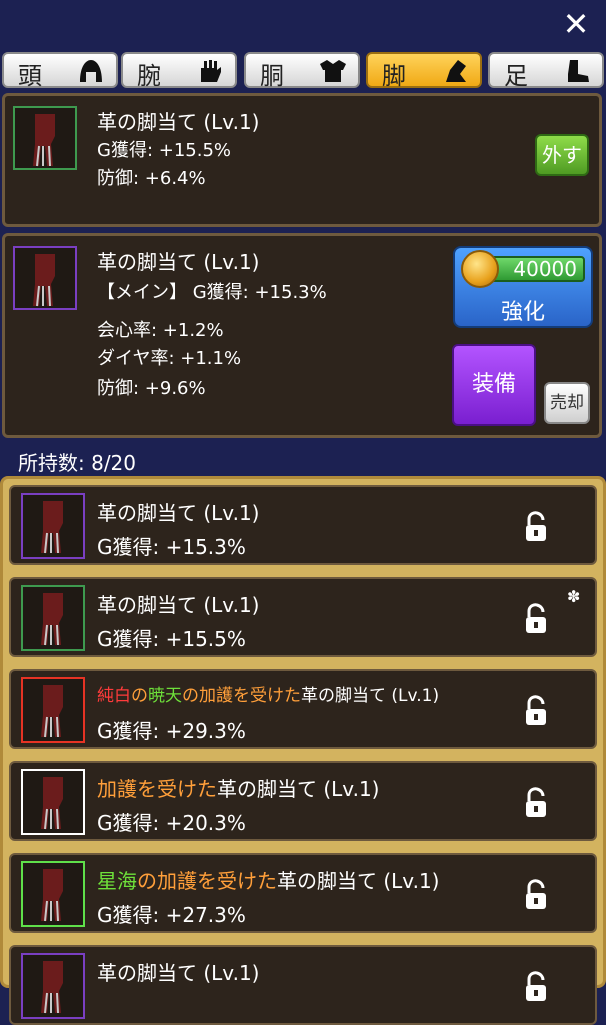  What do you see at coordinates (151, 178) in the screenshot?
I see `equipped-item-stat-defense: 防御: +6.4%` at bounding box center [151, 178].